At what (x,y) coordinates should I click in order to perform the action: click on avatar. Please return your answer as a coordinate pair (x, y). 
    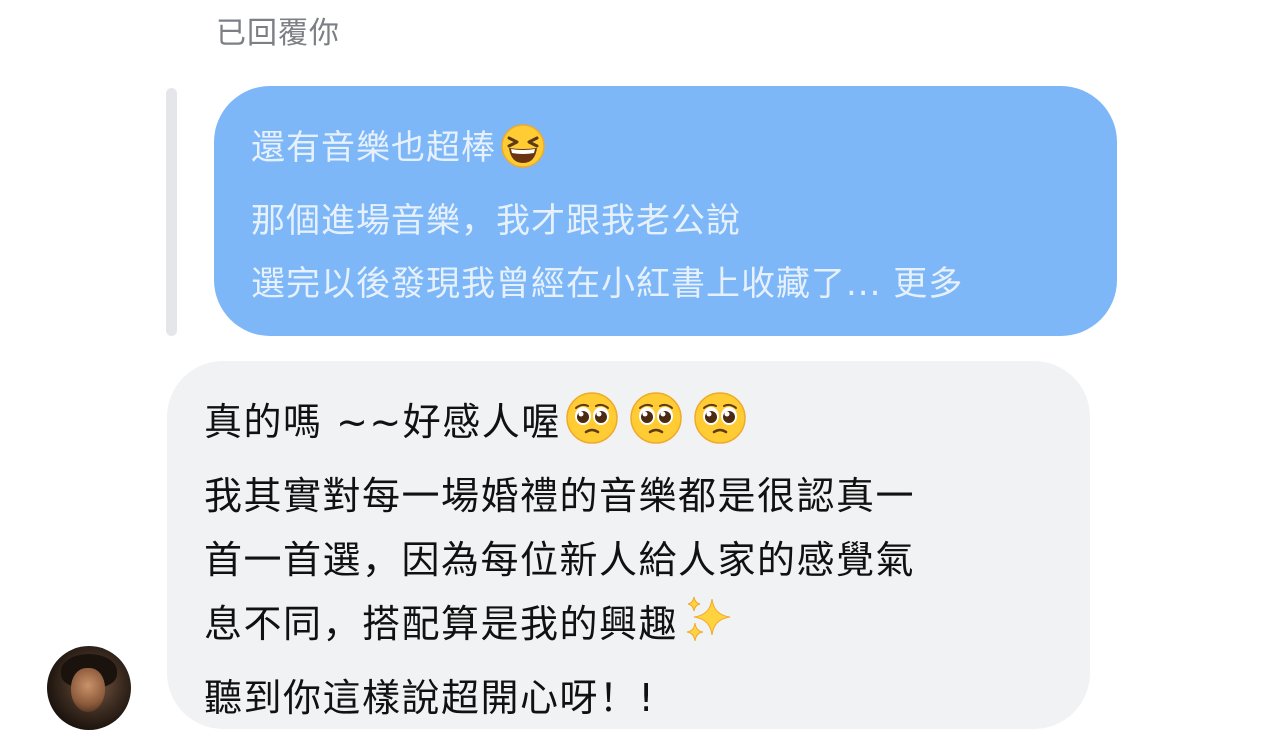
    Looking at the image, I should click on (89, 688).